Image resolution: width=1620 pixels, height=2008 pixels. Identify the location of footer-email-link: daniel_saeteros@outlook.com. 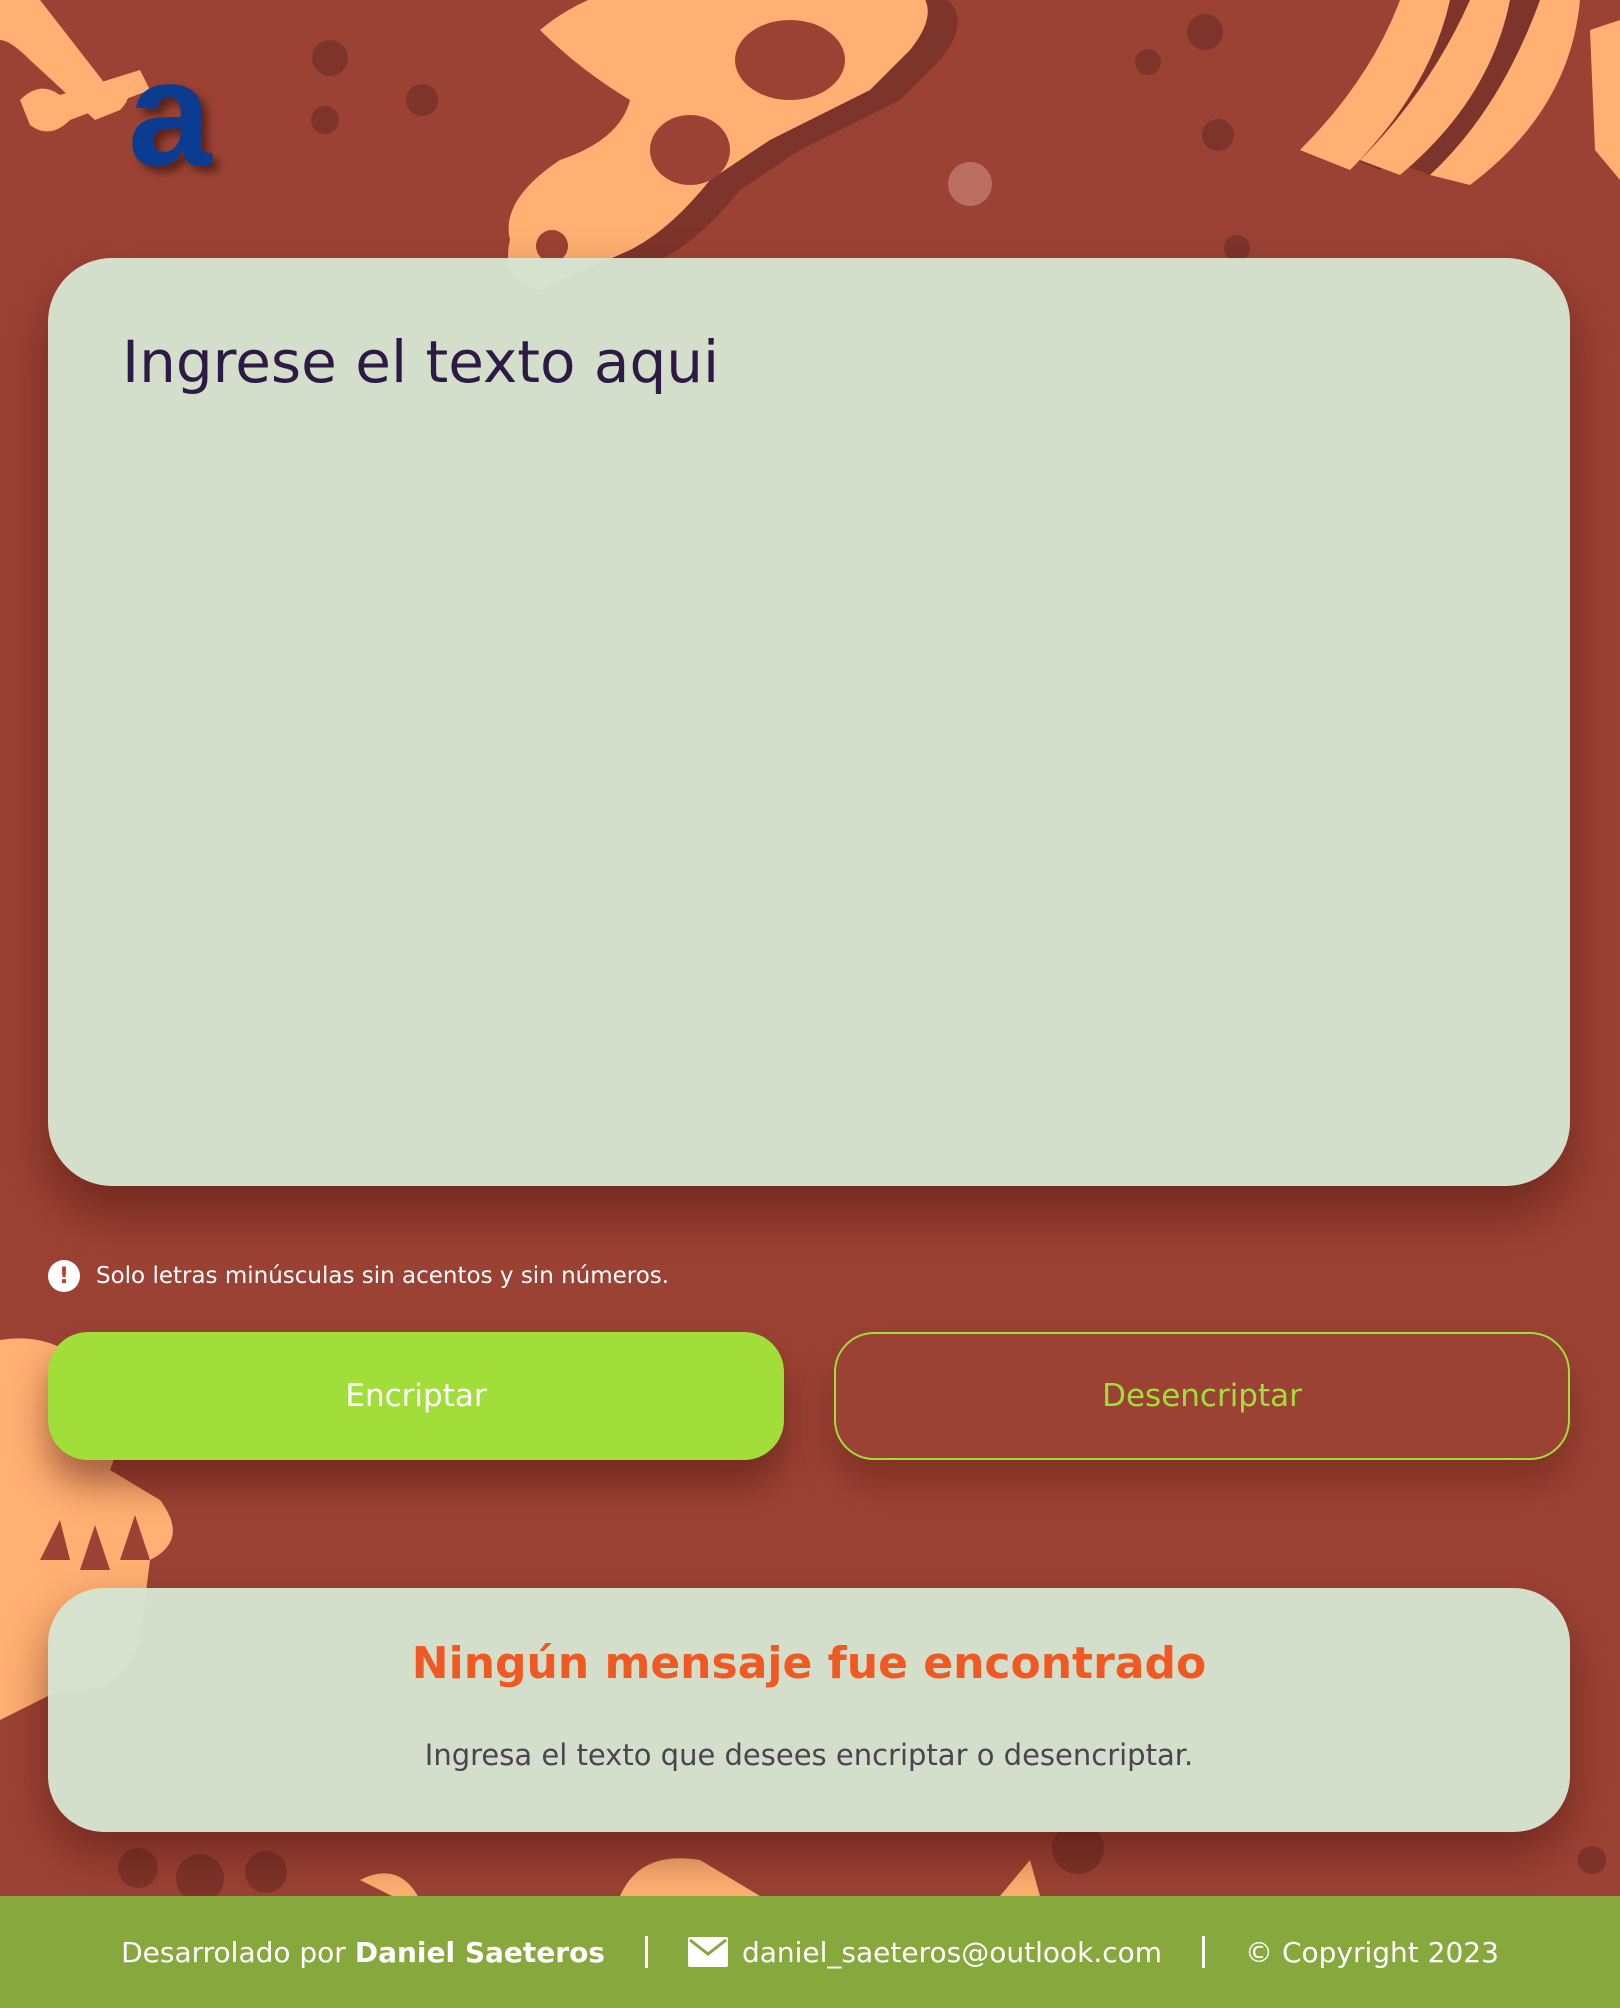
(952, 1952).